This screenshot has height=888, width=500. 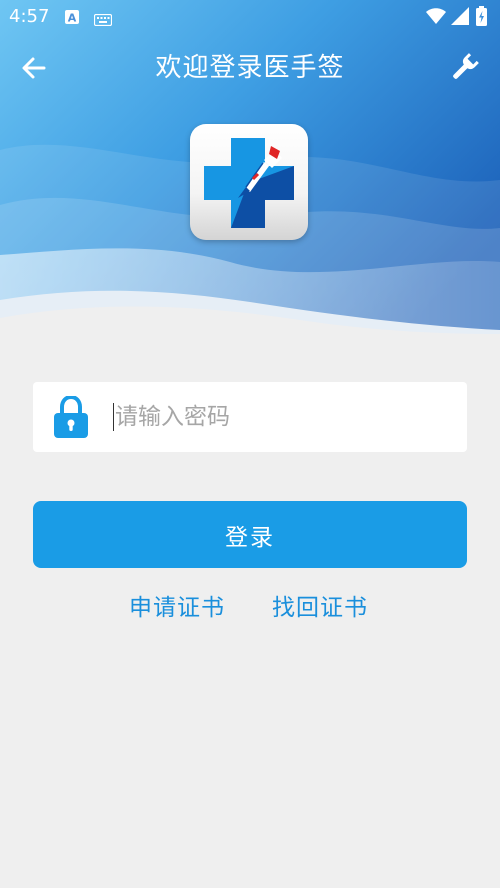 What do you see at coordinates (280, 417) in the screenshot?
I see `password-input` at bounding box center [280, 417].